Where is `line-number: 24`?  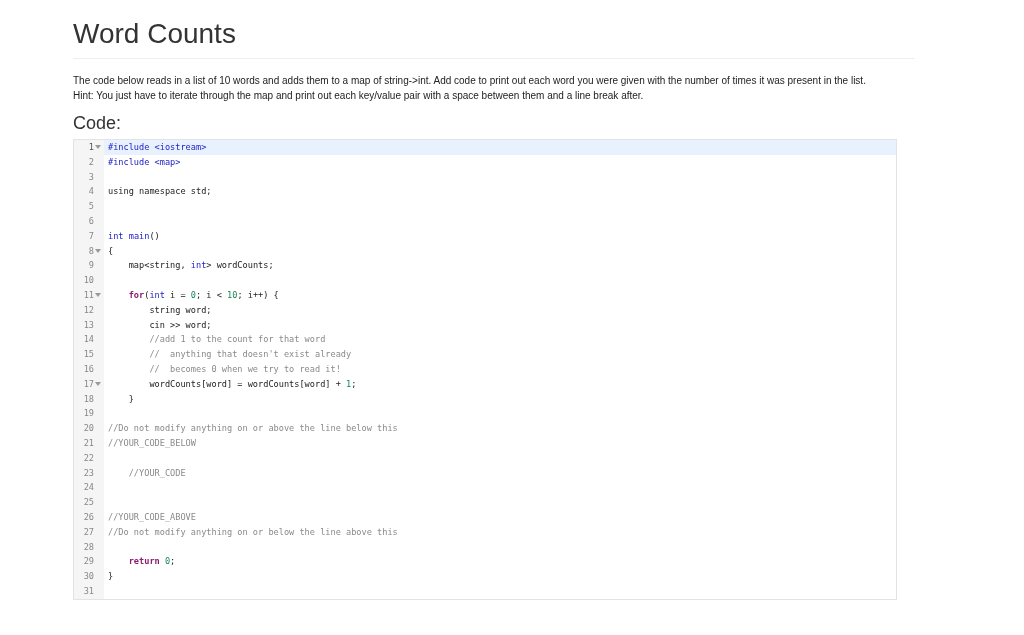
line-number: 24 is located at coordinates (88, 488).